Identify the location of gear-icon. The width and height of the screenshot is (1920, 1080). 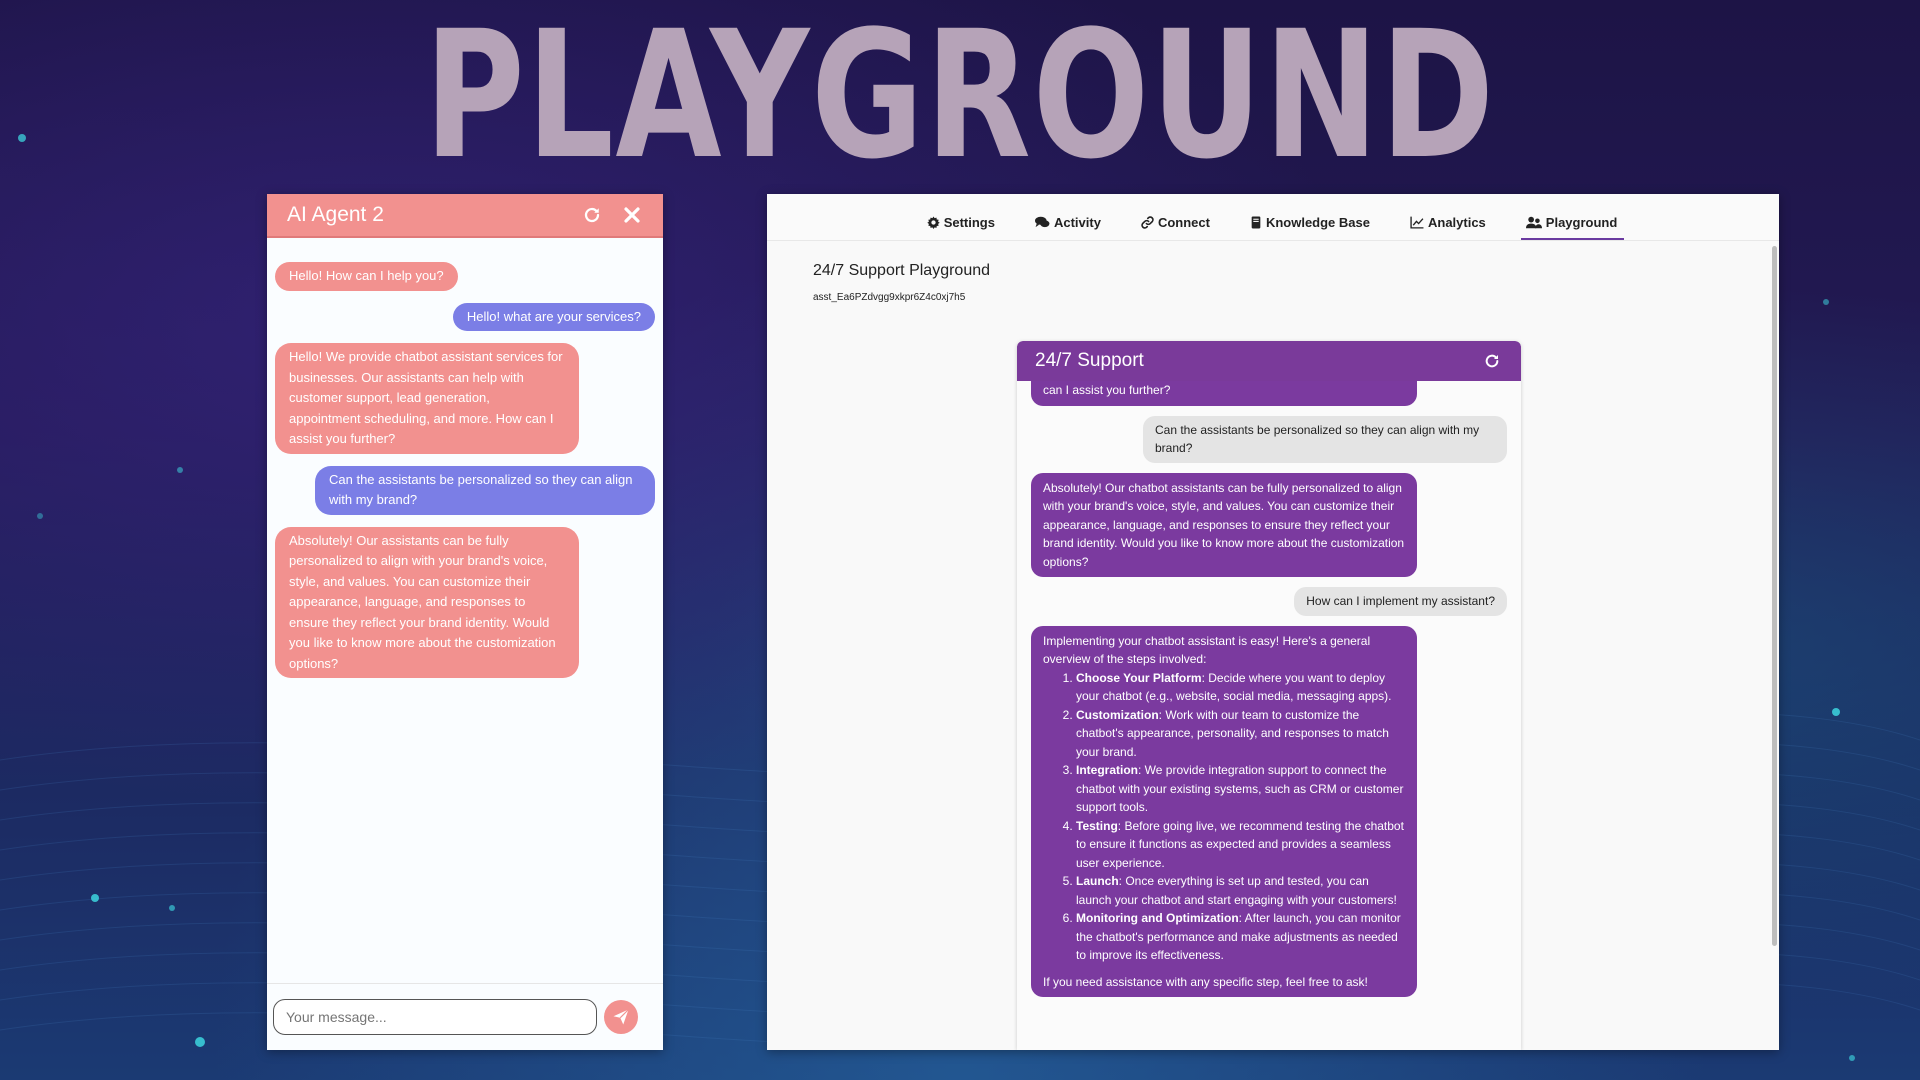
(933, 222).